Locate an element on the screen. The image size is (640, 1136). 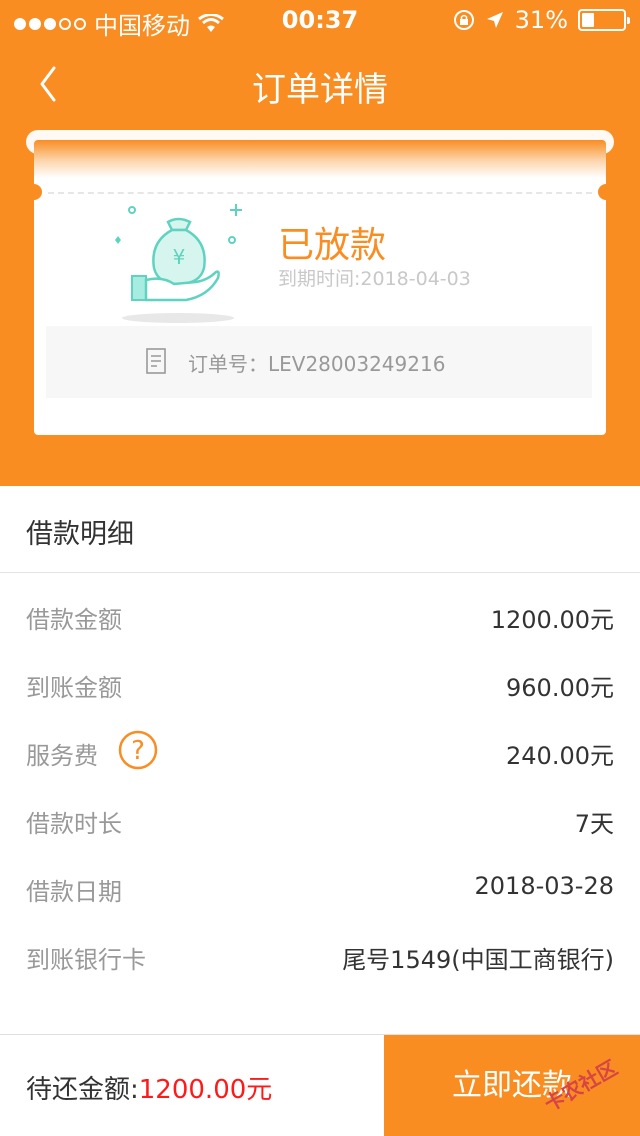
document-icon is located at coordinates (156, 361).